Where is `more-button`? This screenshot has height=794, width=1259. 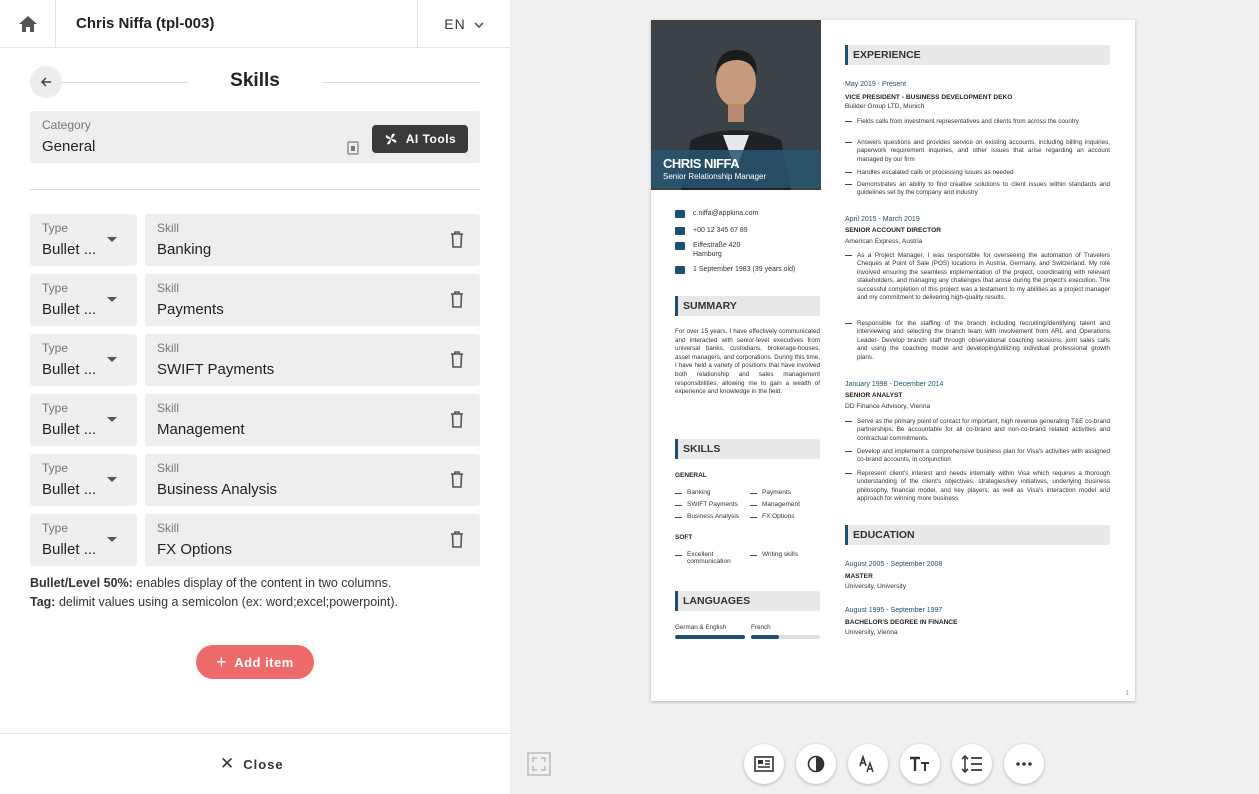 more-button is located at coordinates (1024, 764).